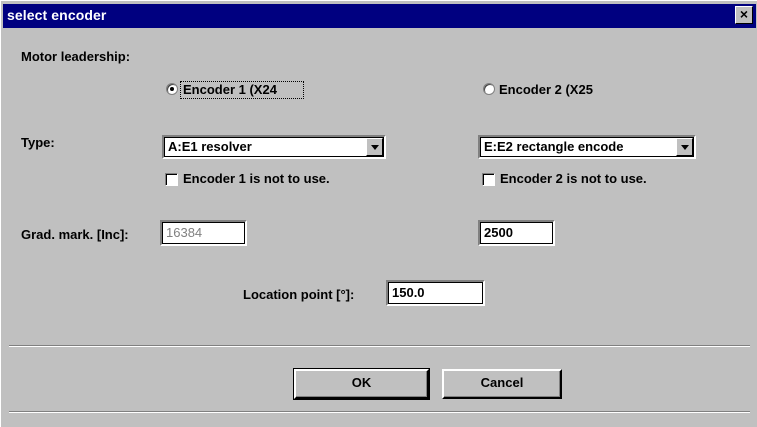 The width and height of the screenshot is (757, 427). Describe the element at coordinates (379, 16) in the screenshot. I see `title-bar: select encoder ×` at that location.